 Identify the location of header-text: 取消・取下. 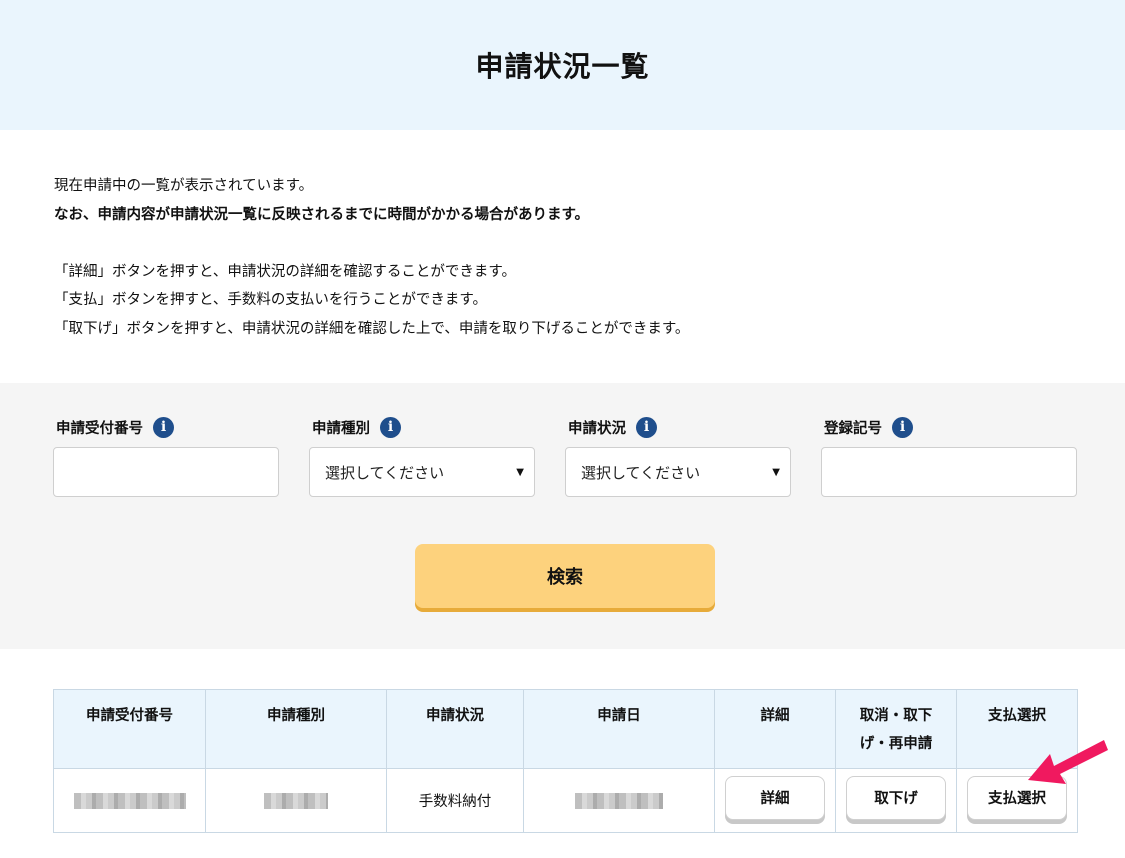
(896, 716).